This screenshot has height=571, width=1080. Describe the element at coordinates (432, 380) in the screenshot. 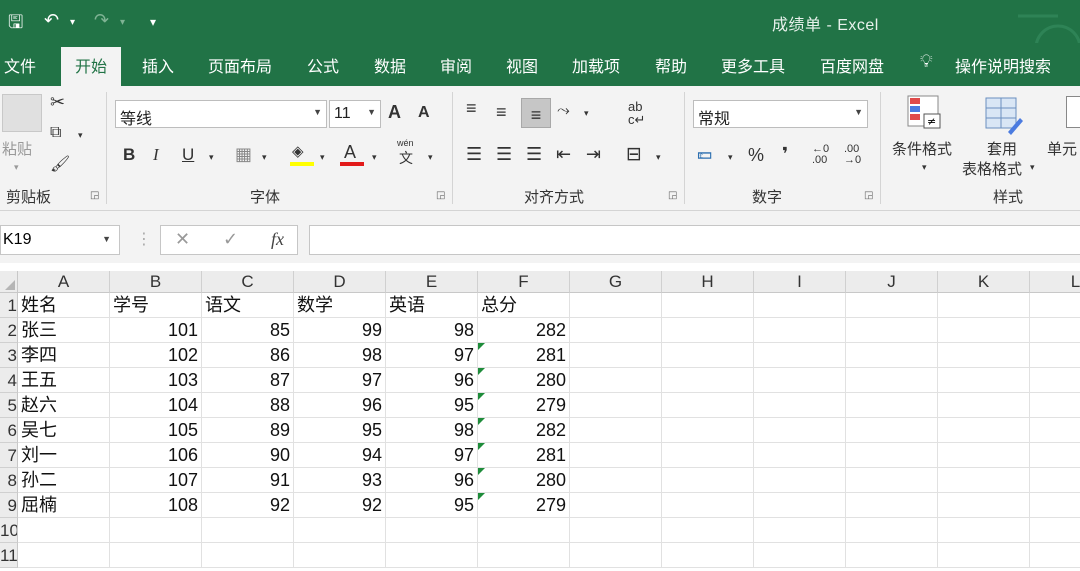

I see `english-cell: 96` at that location.